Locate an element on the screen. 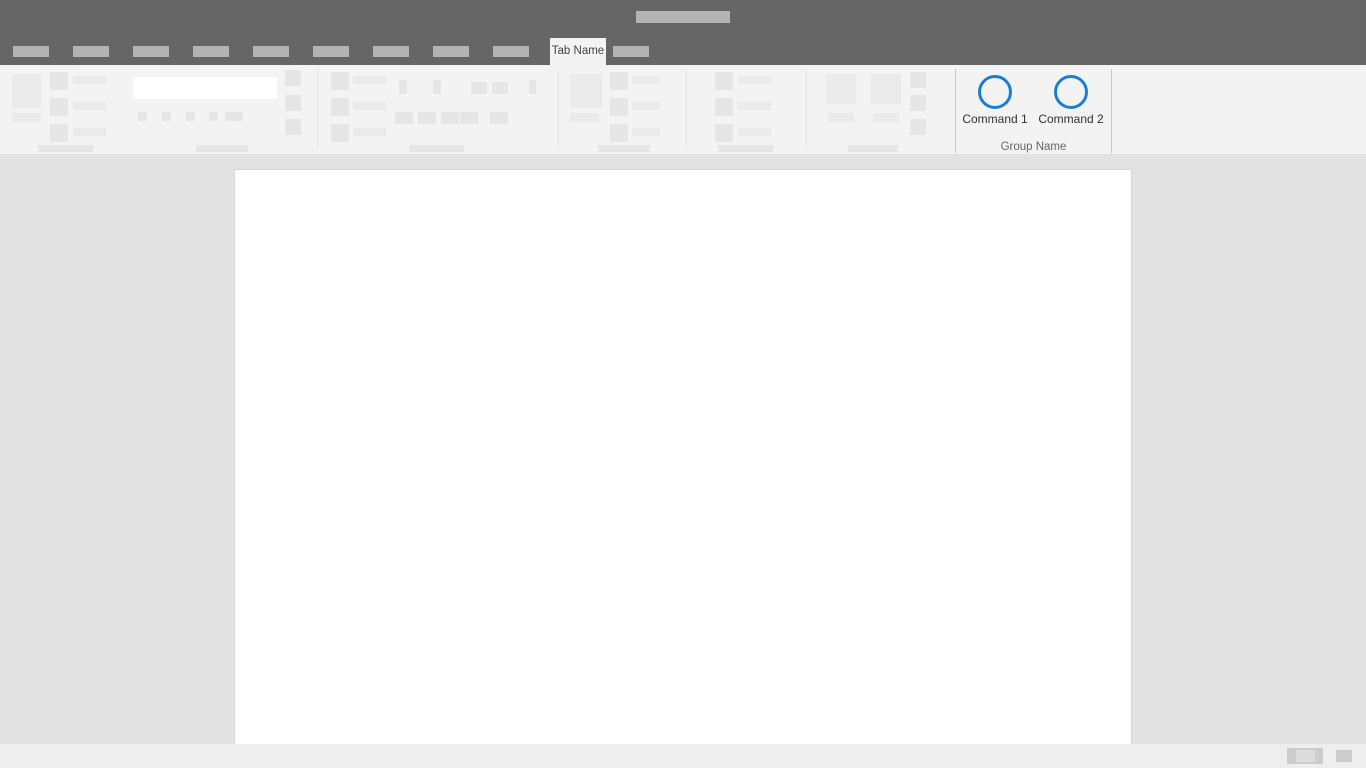  command-button-2-label: Command 2 is located at coordinates (1071, 119).